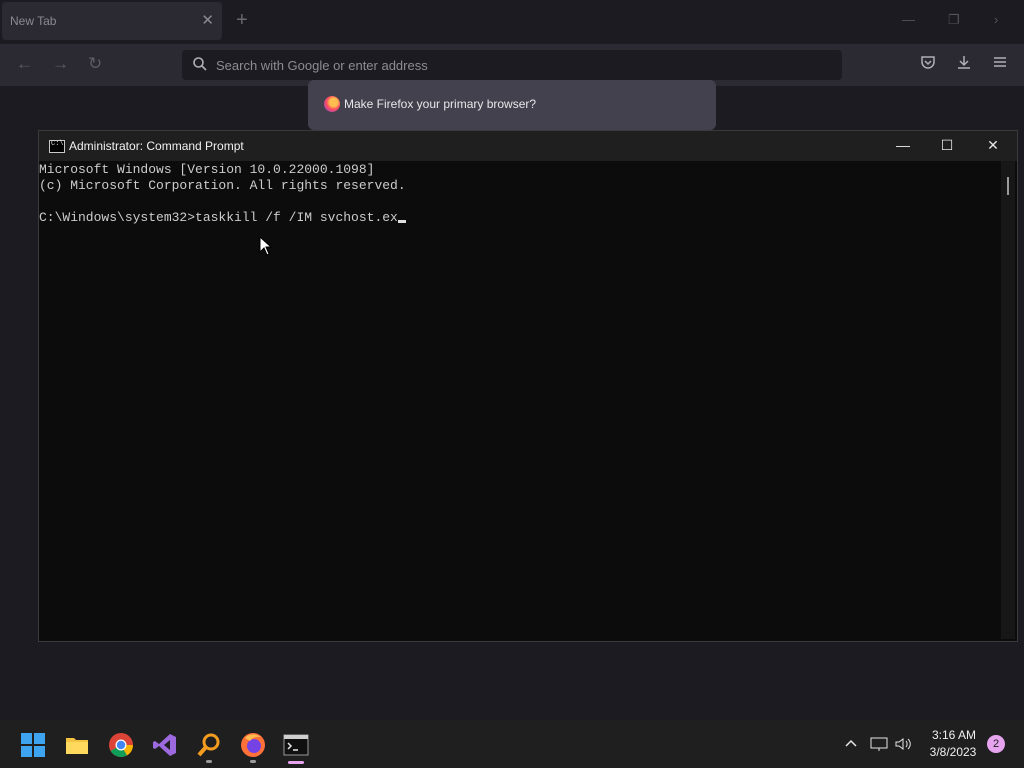 This screenshot has width=1024, height=768. What do you see at coordinates (77, 745) in the screenshot?
I see `file-explorer-icon` at bounding box center [77, 745].